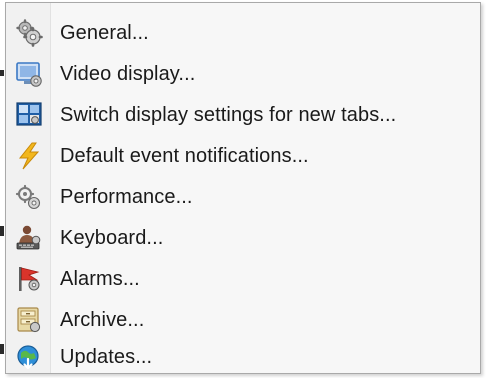 The width and height of the screenshot is (488, 378). I want to click on keyboard-user-icon, so click(29, 238).